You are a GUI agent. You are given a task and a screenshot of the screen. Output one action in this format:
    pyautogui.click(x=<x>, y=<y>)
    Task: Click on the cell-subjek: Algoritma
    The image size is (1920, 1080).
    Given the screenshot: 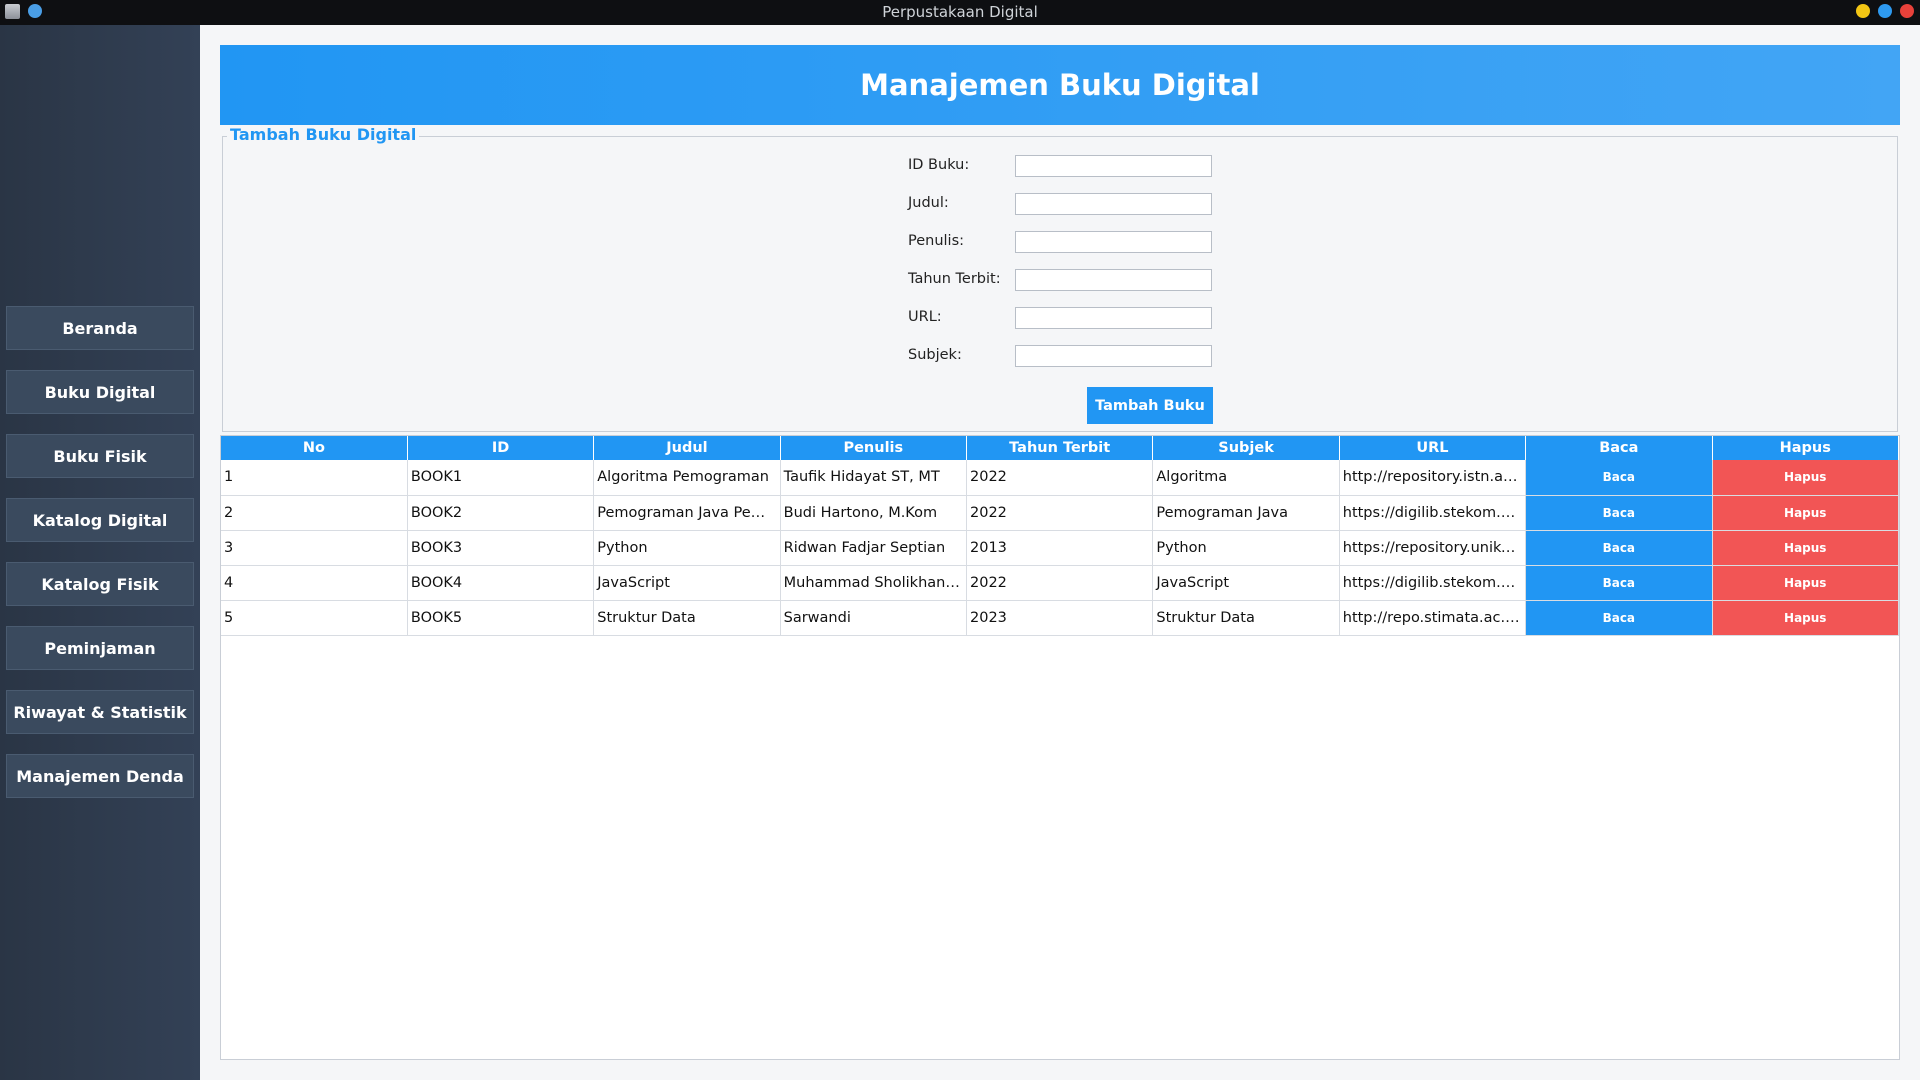 What is the action you would take?
    pyautogui.click(x=1246, y=478)
    